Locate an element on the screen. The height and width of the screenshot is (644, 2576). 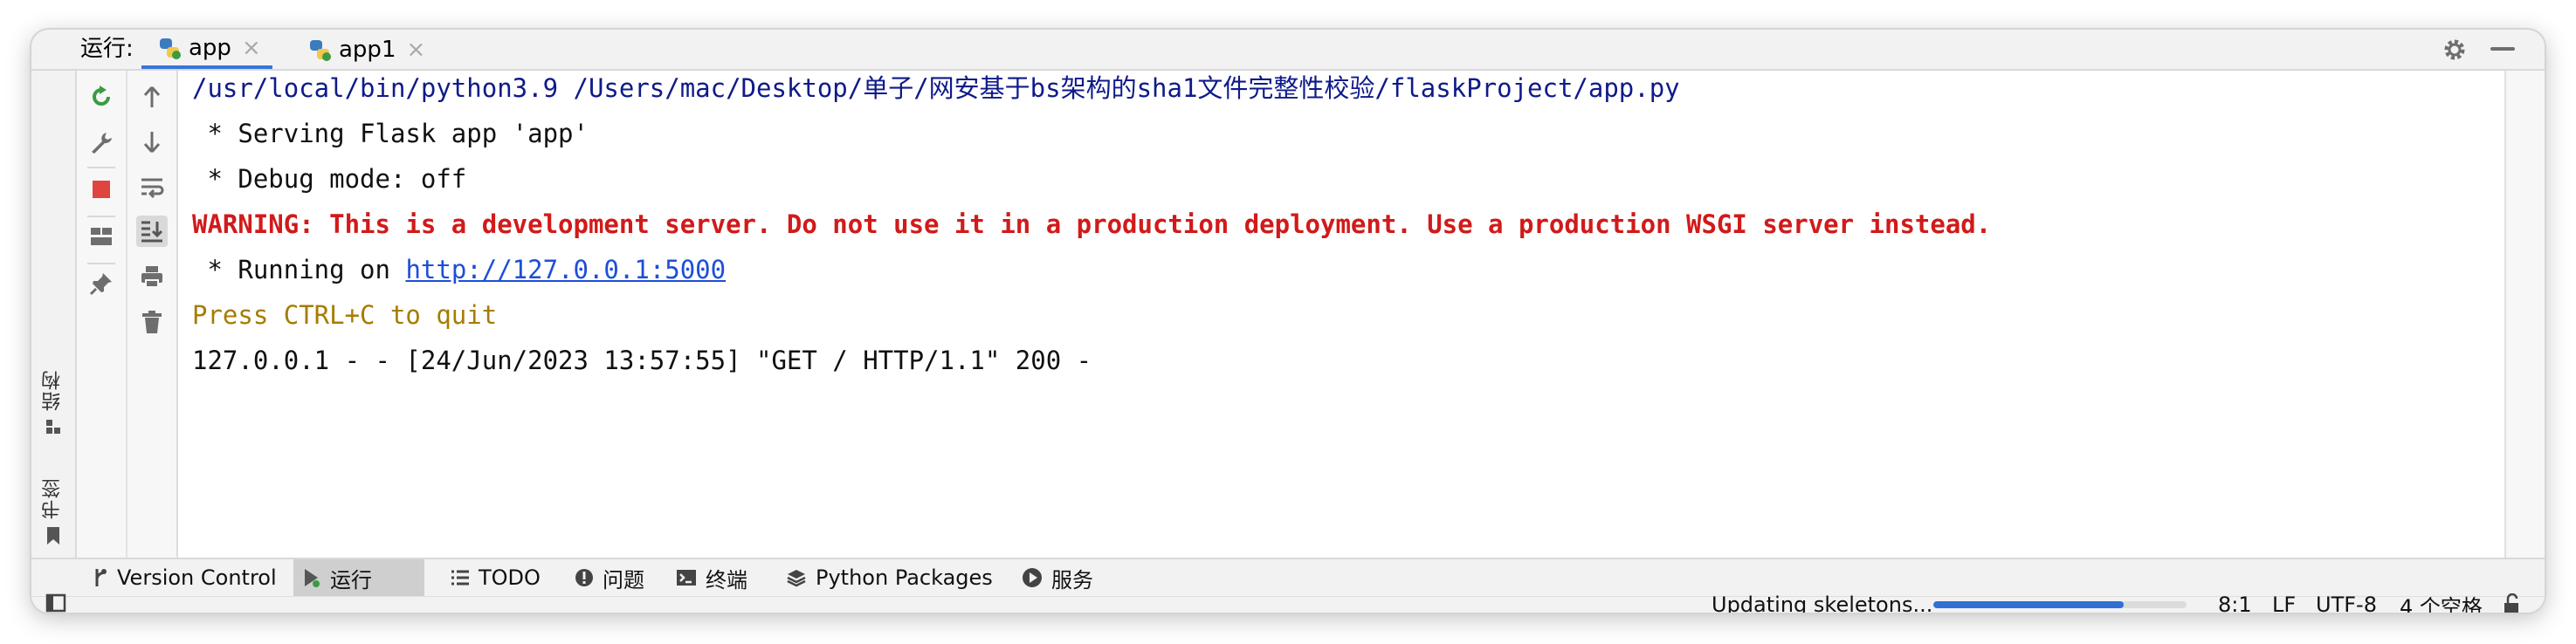
tab-problems-label: 问题 is located at coordinates (623, 580).